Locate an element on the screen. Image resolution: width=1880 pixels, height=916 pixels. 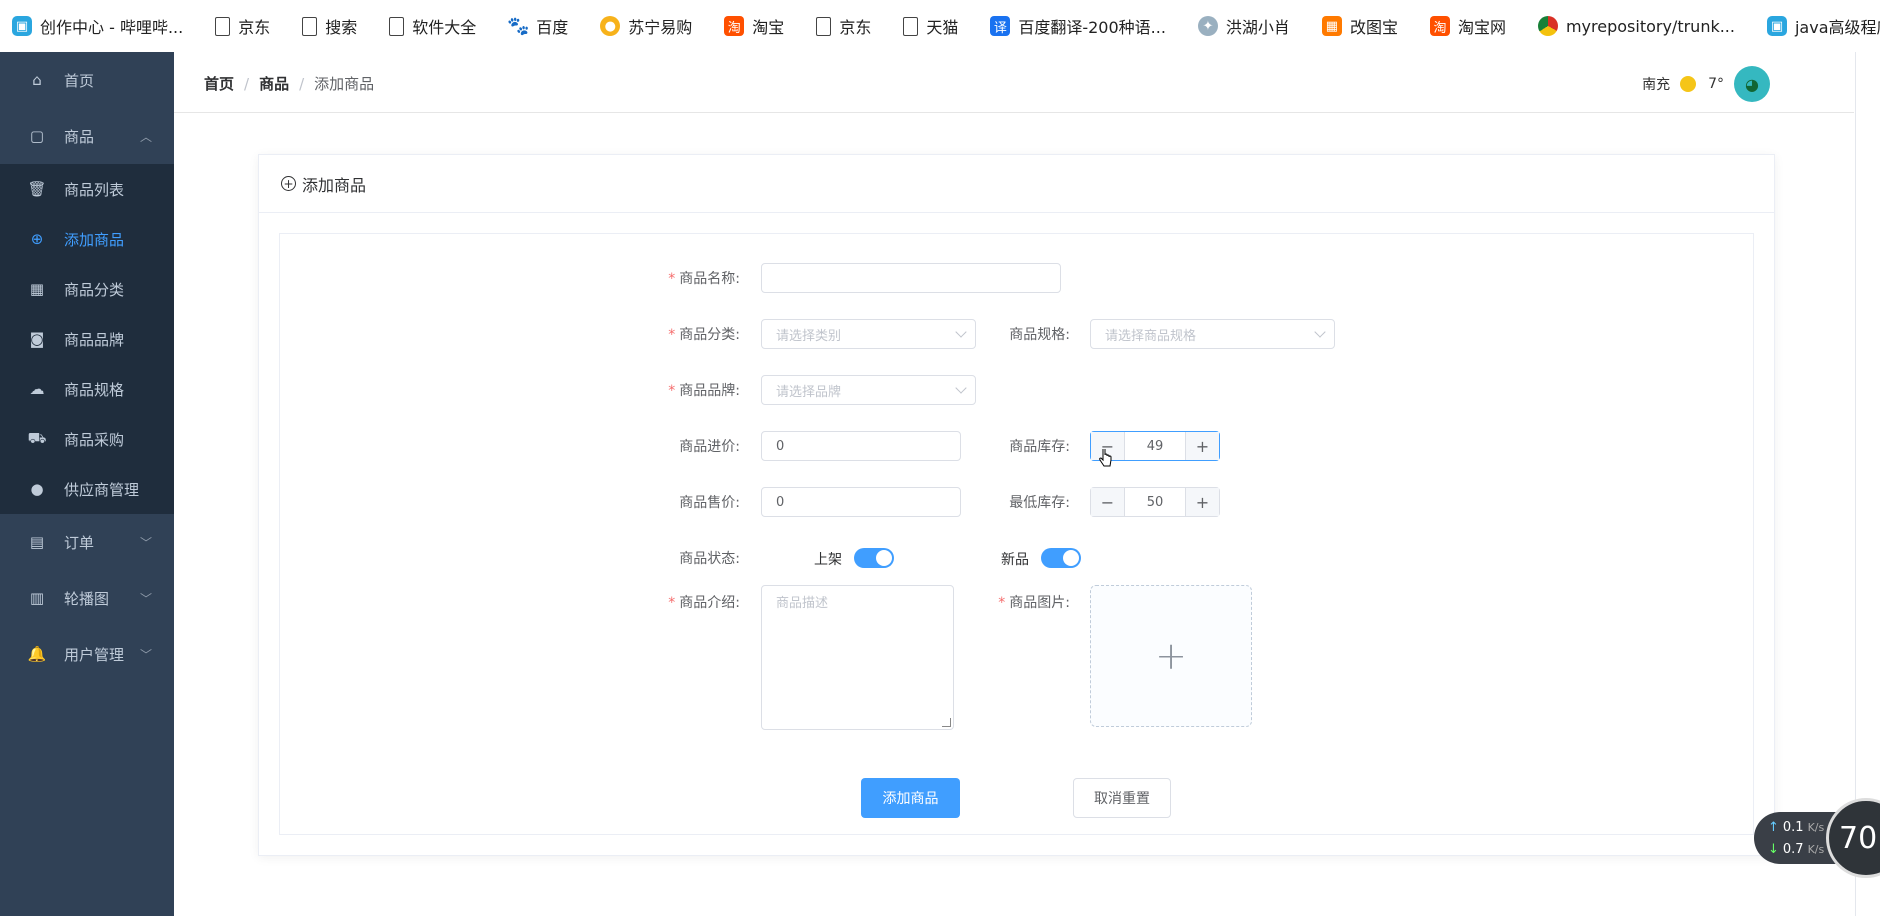
sidebar-item-users: 🔔 用户管理 ﹀ is located at coordinates (87, 654).